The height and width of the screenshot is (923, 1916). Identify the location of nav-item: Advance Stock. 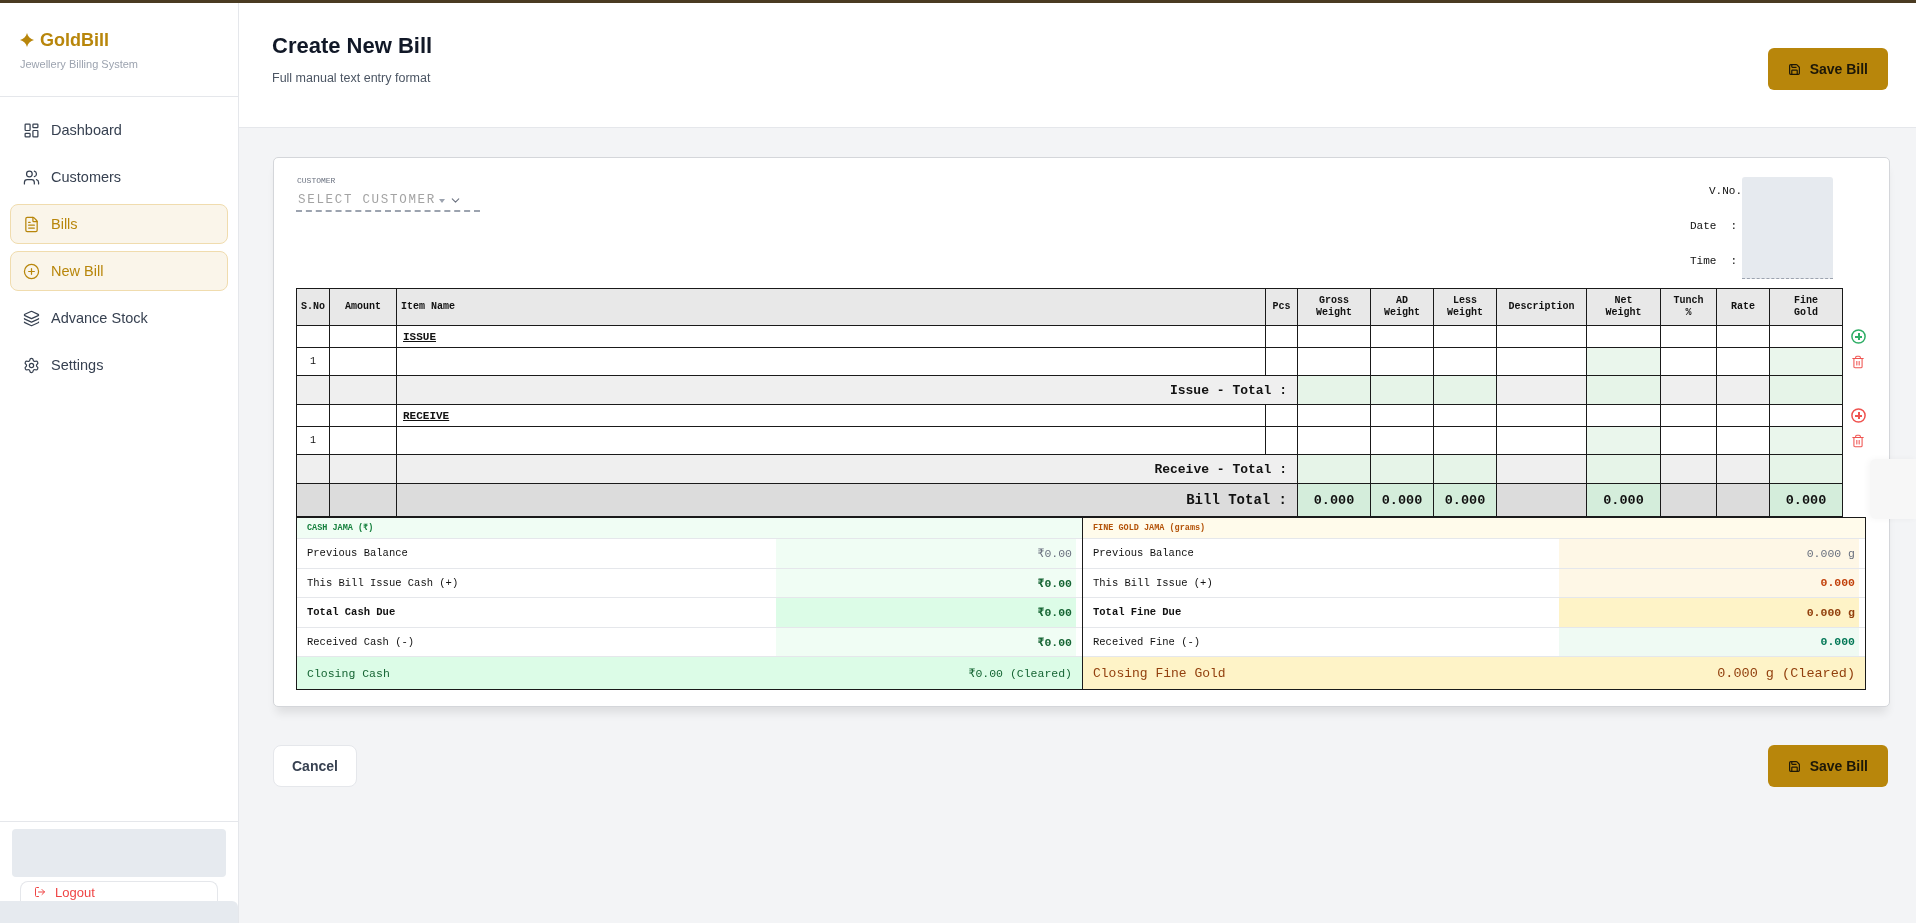
(119, 318).